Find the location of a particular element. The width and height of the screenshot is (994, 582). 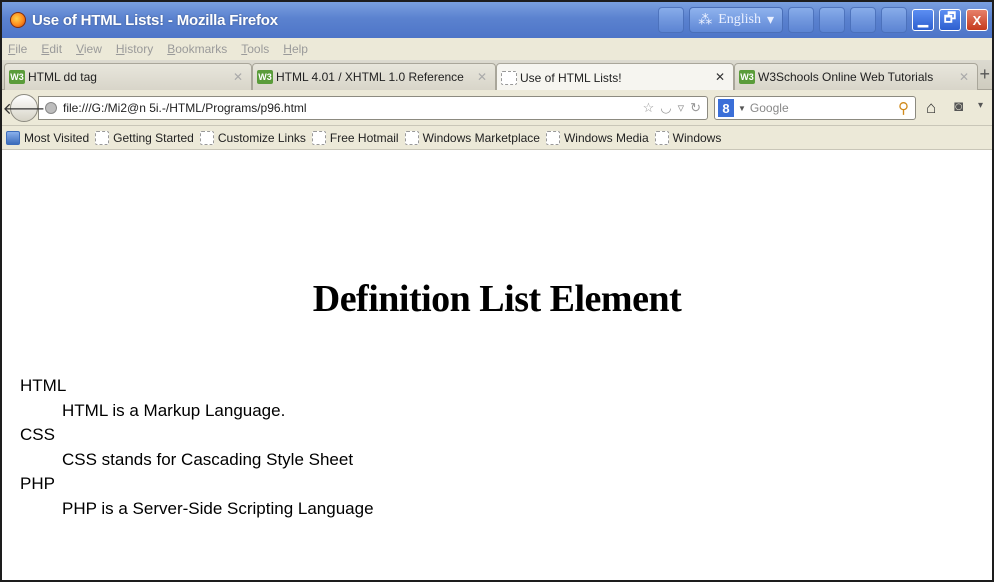

tray-search-icon is located at coordinates (671, 20).